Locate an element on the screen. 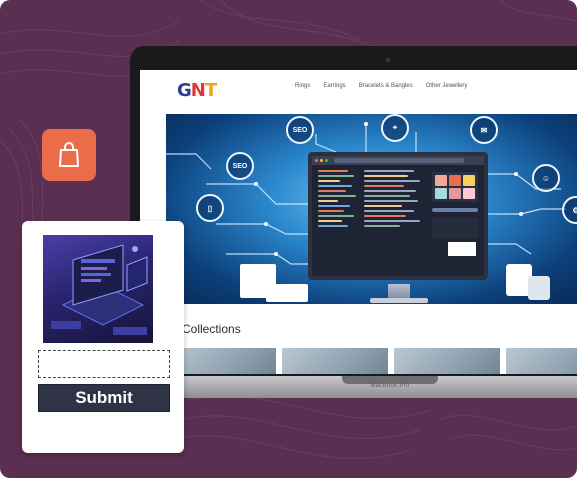  shopping-bag-button is located at coordinates (69, 155).